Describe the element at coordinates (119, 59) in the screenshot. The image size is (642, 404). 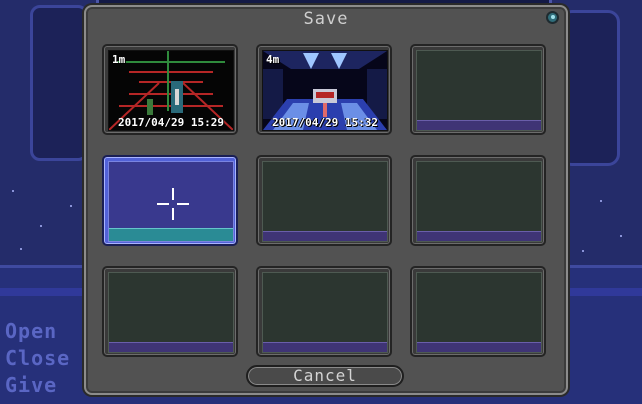
I see `slot-room-label: 1m` at that location.